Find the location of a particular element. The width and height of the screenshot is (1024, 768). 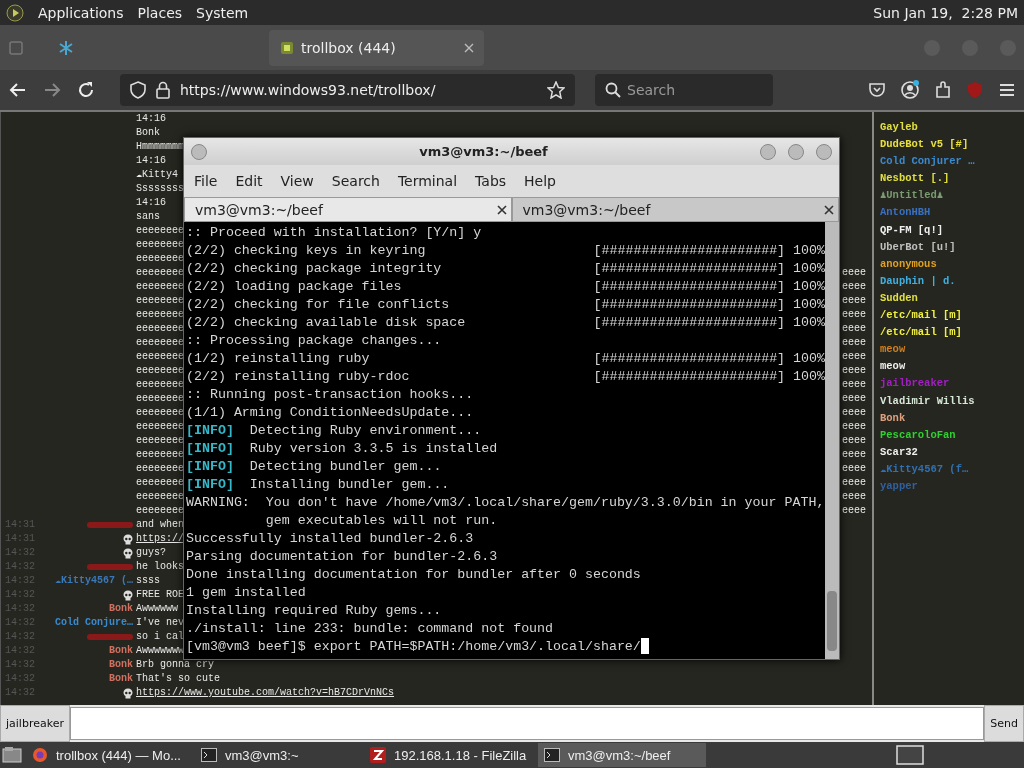

chat-text: 14:16 is located at coordinates (151, 161).